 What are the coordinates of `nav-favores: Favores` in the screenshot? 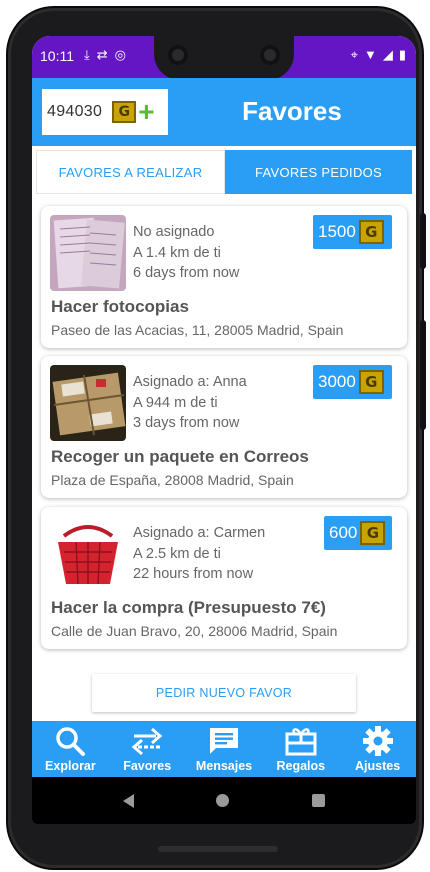 It's located at (147, 749).